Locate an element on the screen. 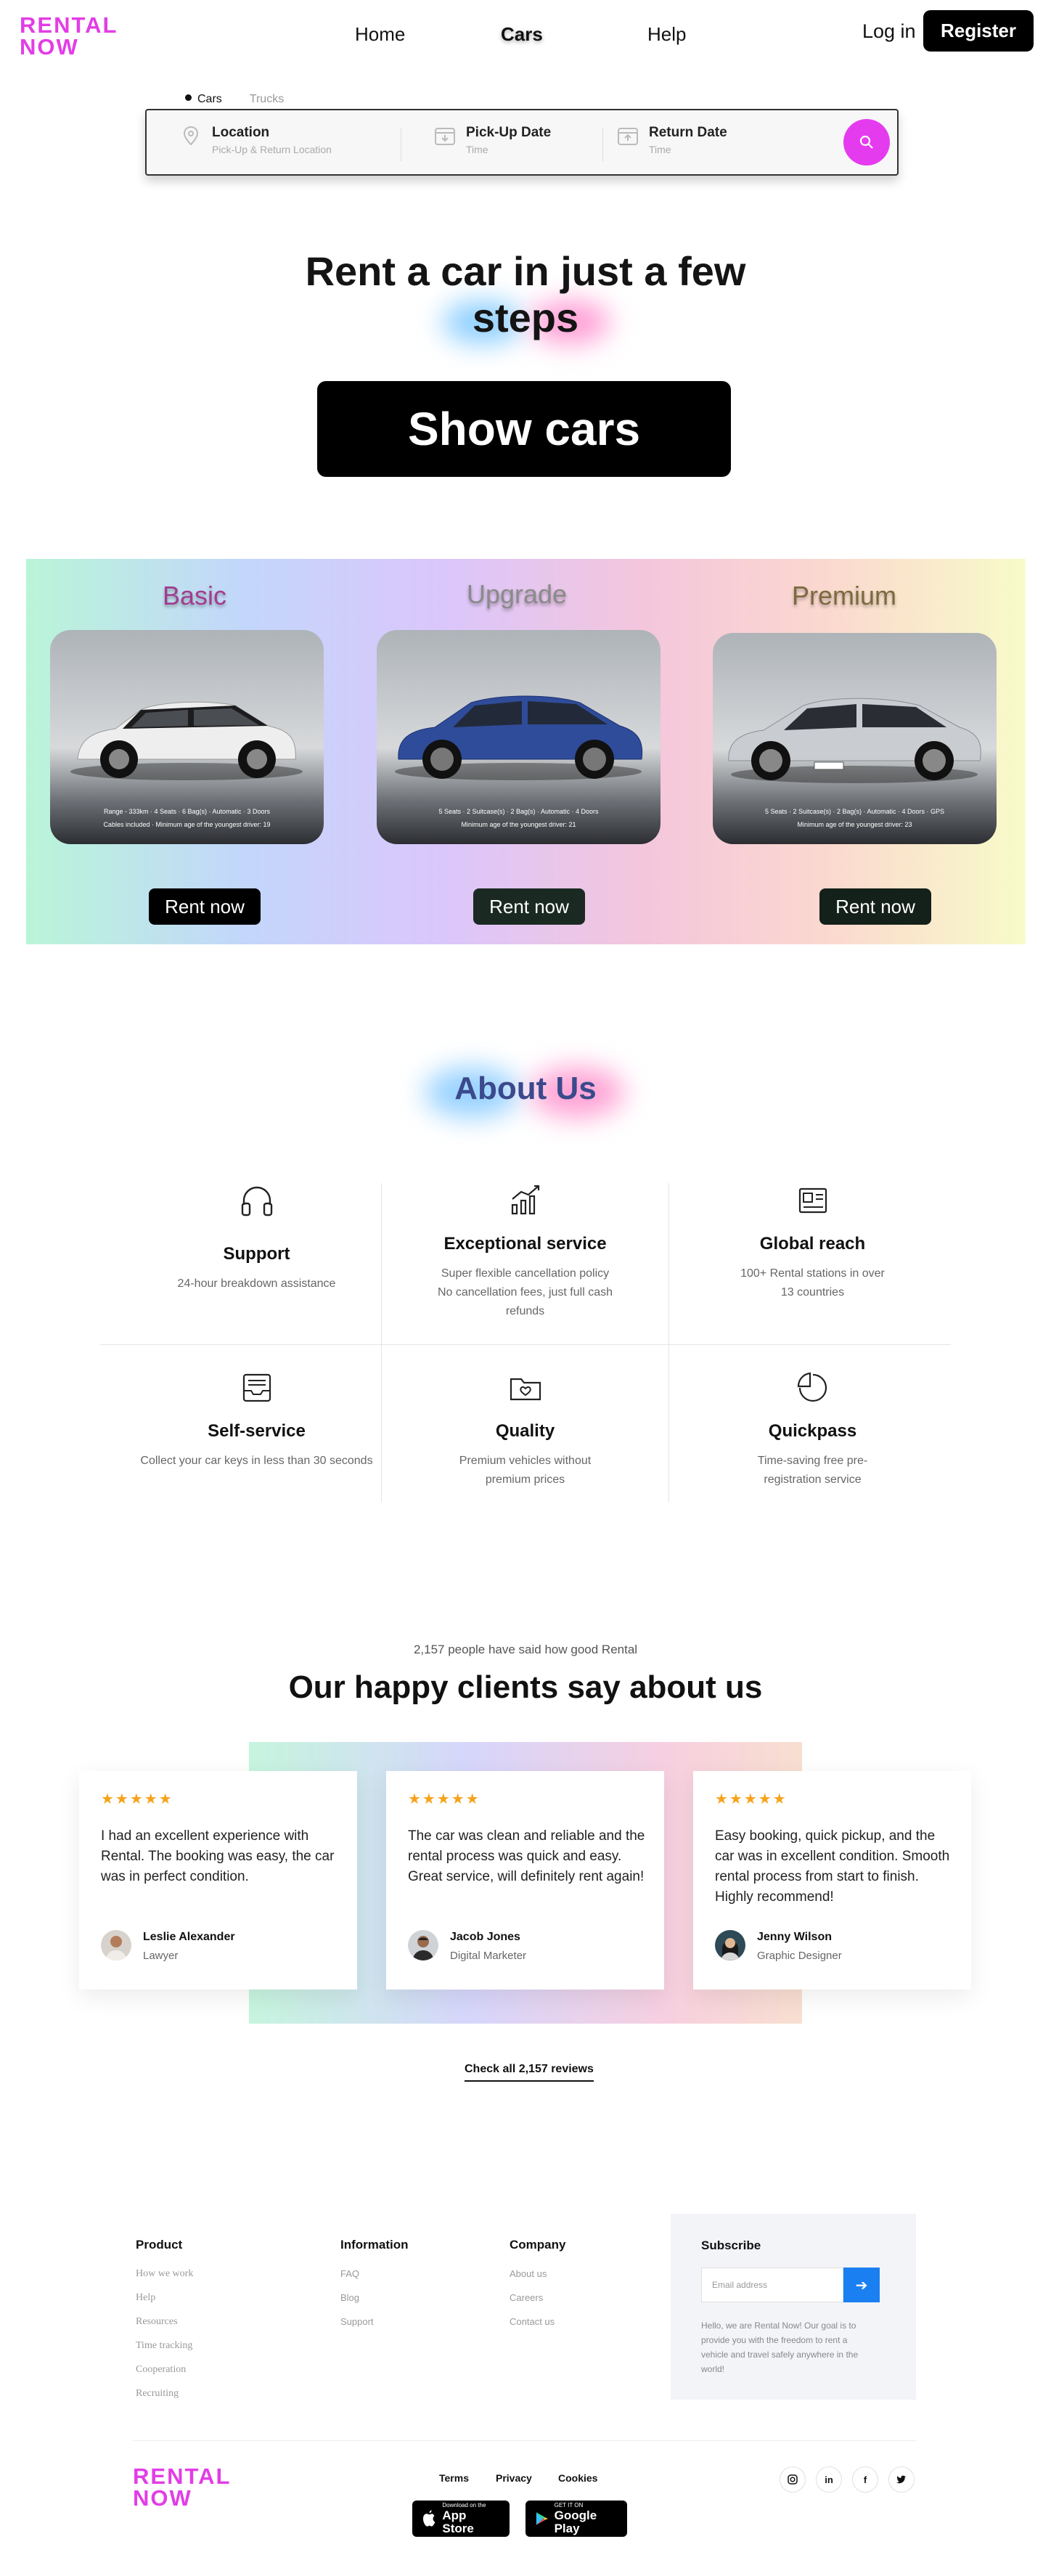 Image resolution: width=1051 pixels, height=2576 pixels. search-button is located at coordinates (866, 142).